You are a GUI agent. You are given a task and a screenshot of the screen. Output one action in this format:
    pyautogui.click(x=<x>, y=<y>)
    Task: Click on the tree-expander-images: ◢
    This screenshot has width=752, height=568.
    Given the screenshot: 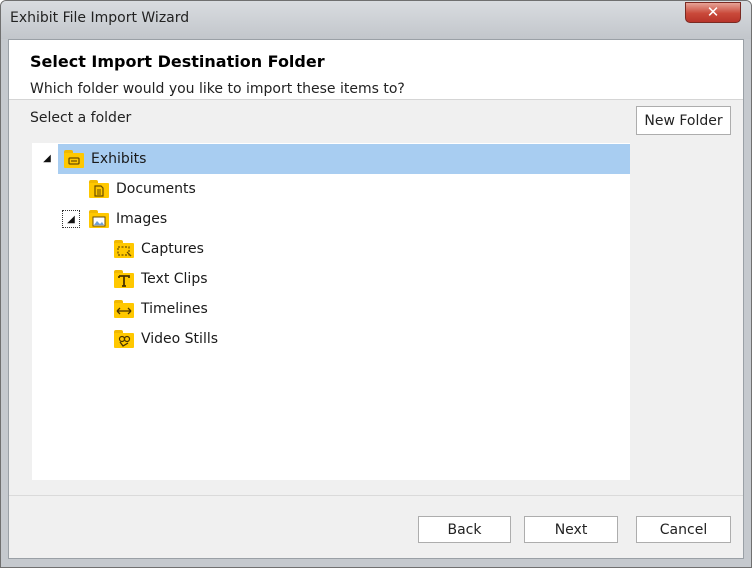 What is the action you would take?
    pyautogui.click(x=71, y=219)
    